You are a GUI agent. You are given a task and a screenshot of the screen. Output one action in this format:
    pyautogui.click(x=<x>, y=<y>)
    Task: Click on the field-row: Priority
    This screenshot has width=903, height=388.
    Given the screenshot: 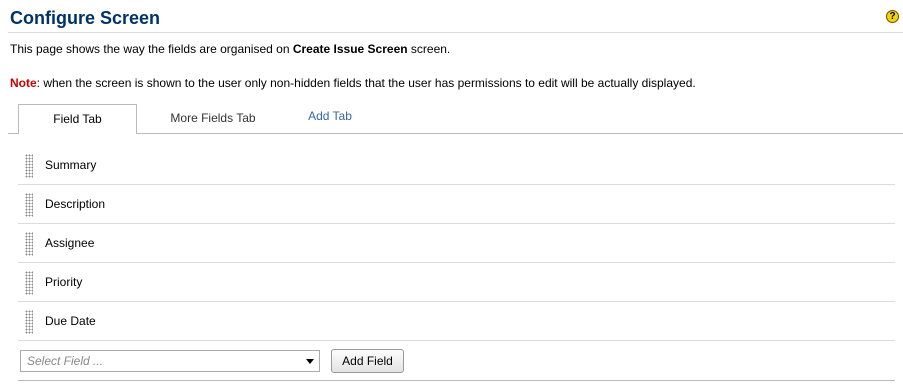 What is the action you would take?
    pyautogui.click(x=456, y=283)
    